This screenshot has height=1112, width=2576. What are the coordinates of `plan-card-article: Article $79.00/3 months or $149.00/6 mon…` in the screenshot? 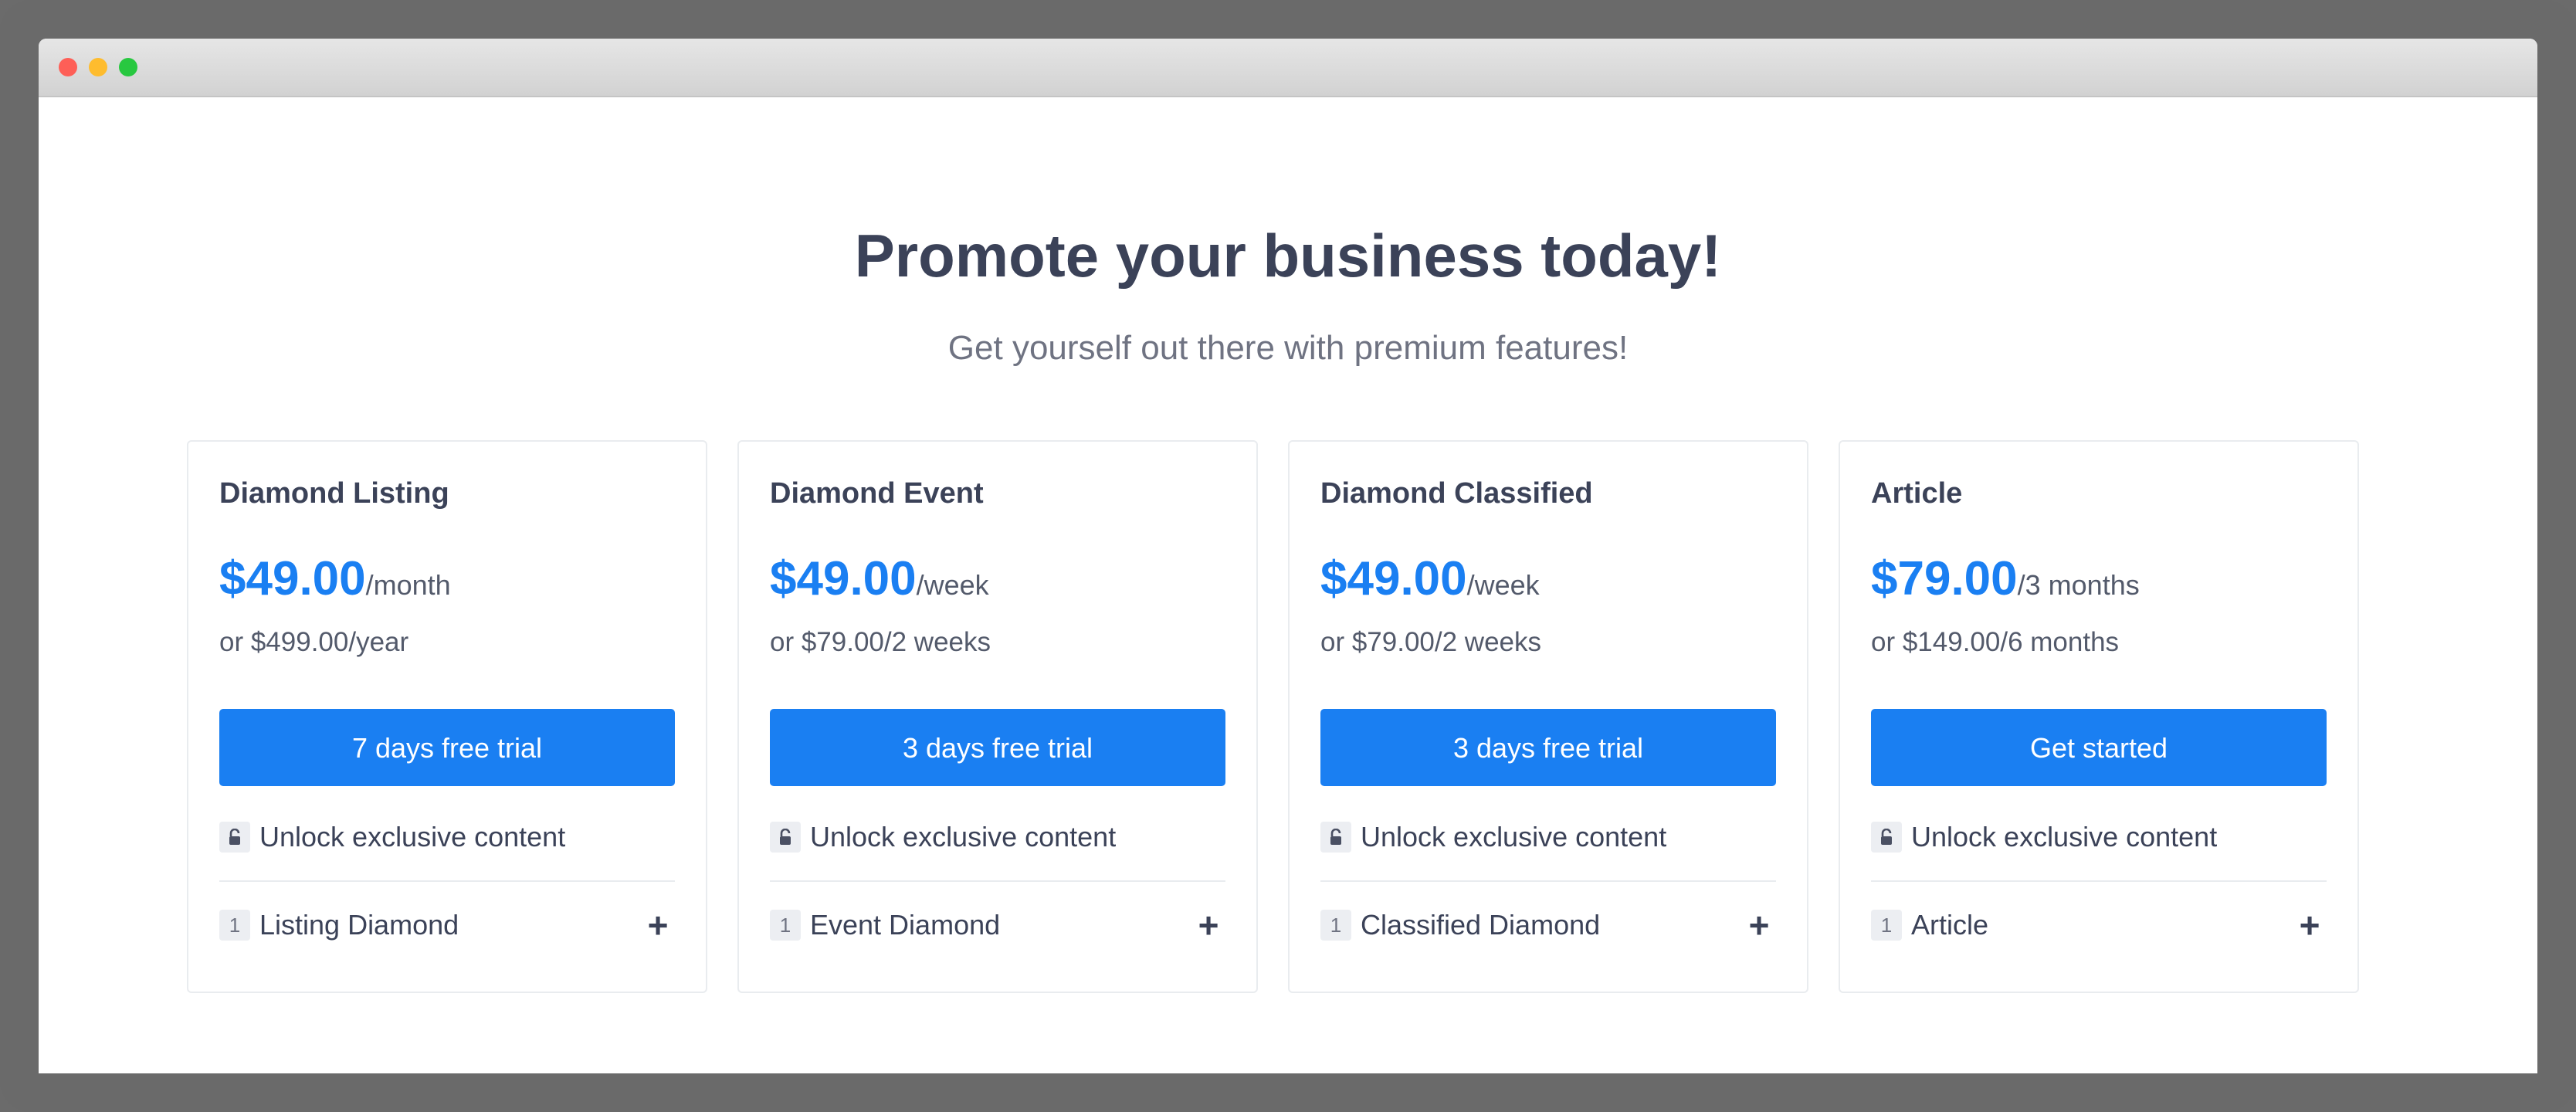 It's located at (2099, 716).